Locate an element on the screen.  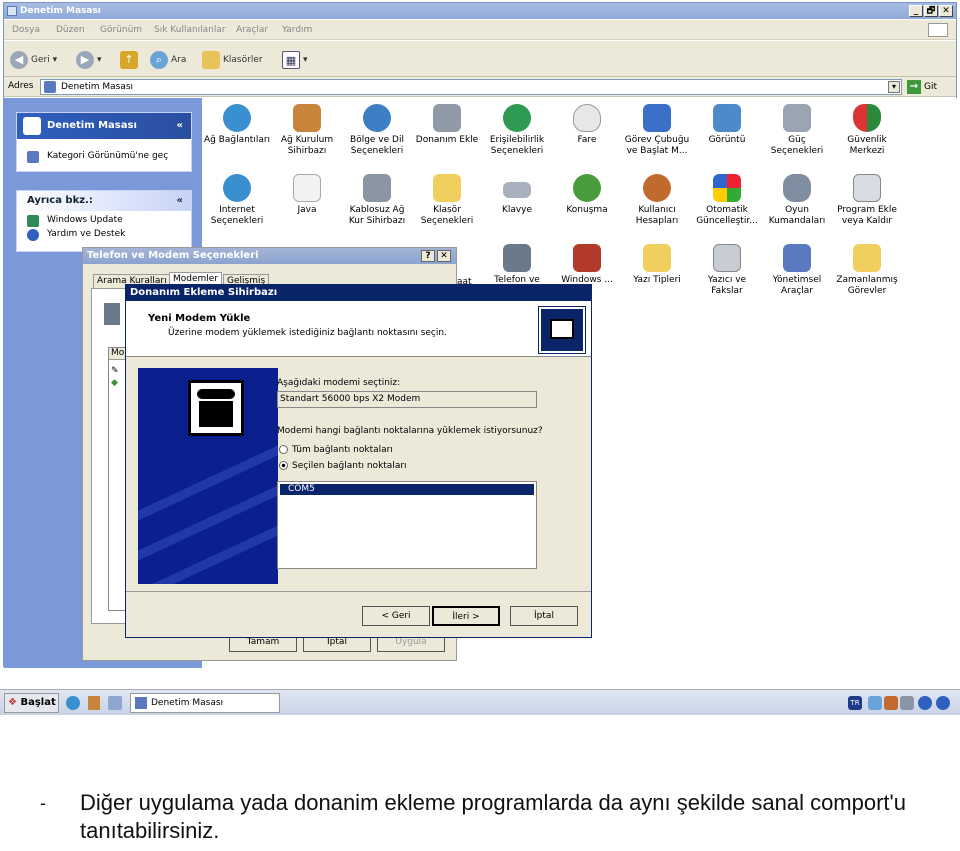
wizard-next-button: İleri > is located at coordinates (466, 616).